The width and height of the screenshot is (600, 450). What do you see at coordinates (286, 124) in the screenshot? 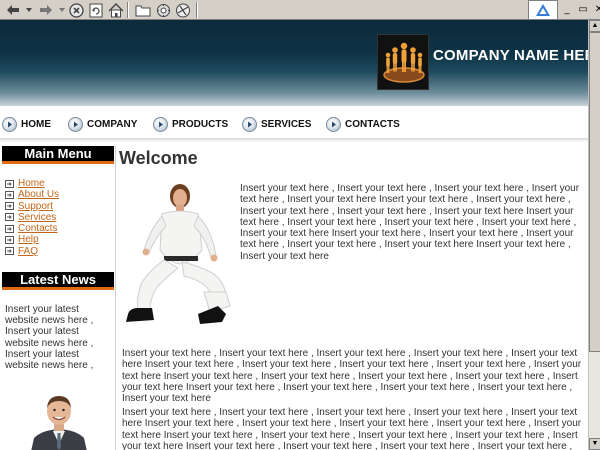
I see `nav-label: SERVICES` at bounding box center [286, 124].